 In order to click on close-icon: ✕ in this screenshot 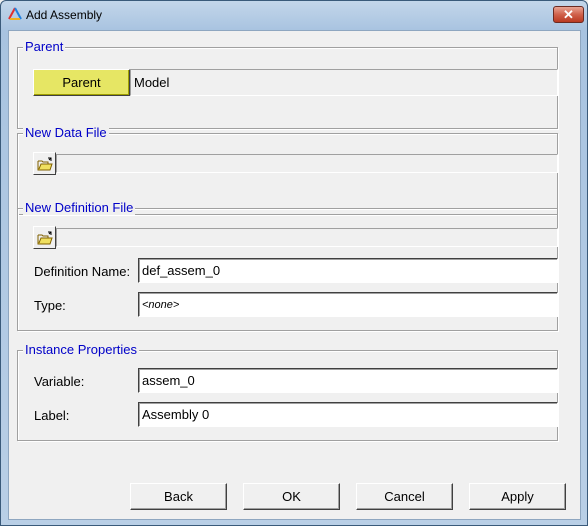, I will do `click(568, 14)`.